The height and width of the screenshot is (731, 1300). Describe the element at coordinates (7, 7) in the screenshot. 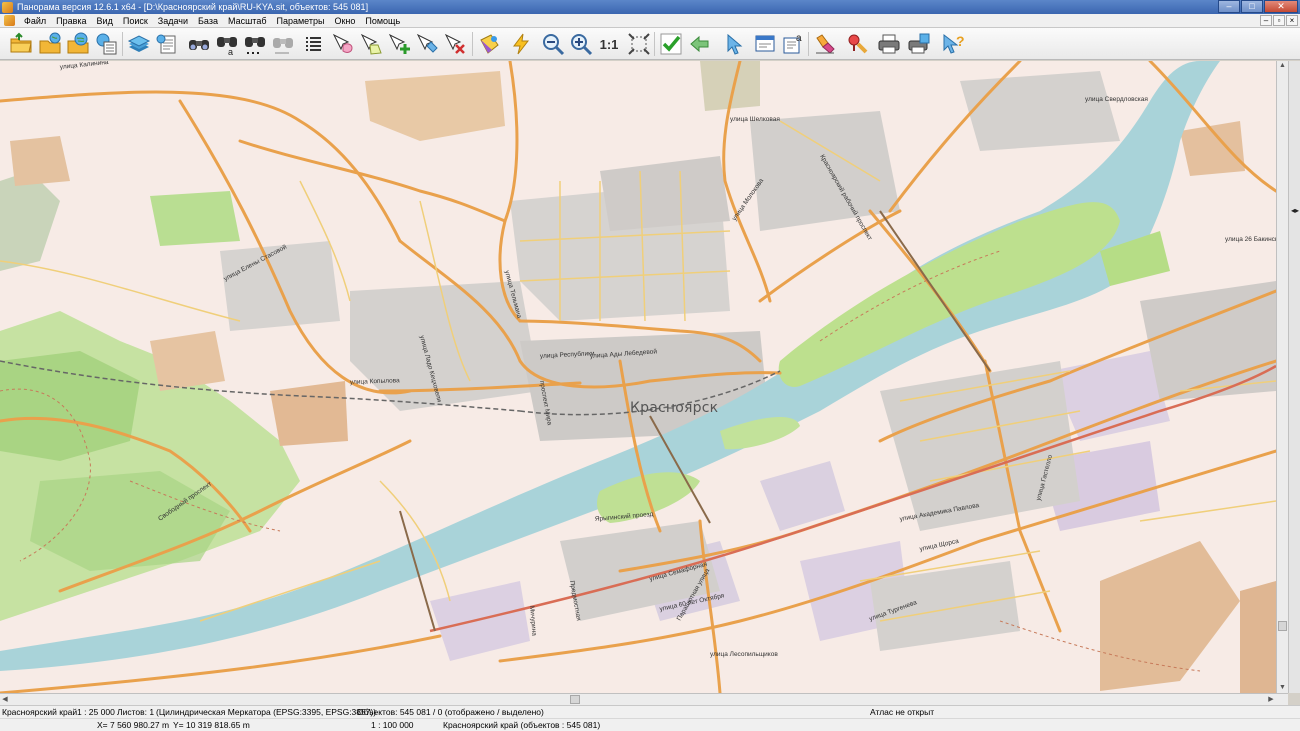

I see `app-icon` at that location.